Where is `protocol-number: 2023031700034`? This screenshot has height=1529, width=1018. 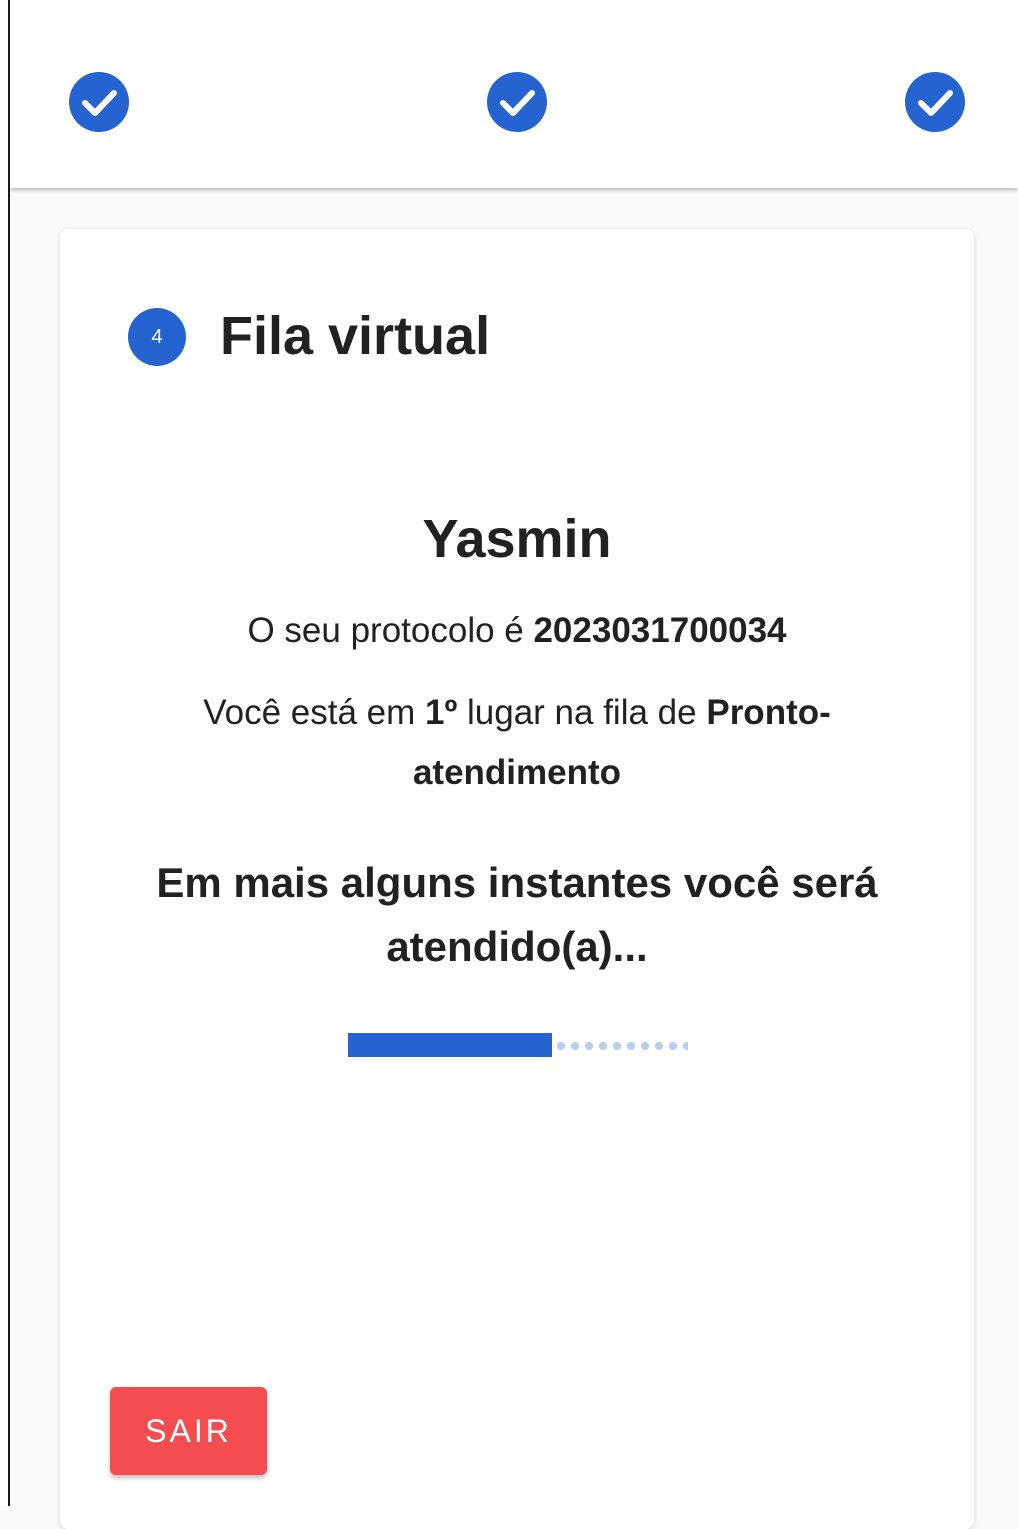 protocol-number: 2023031700034 is located at coordinates (660, 630).